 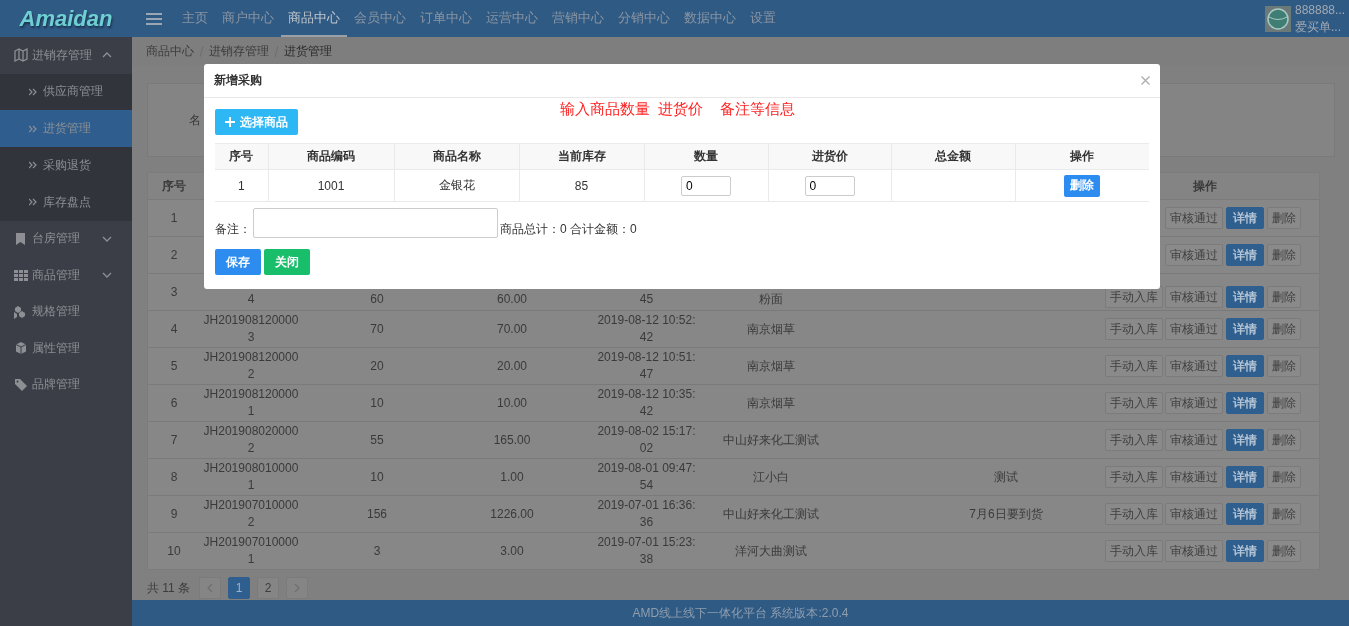 I want to click on save-button: 保存, so click(x=238, y=262).